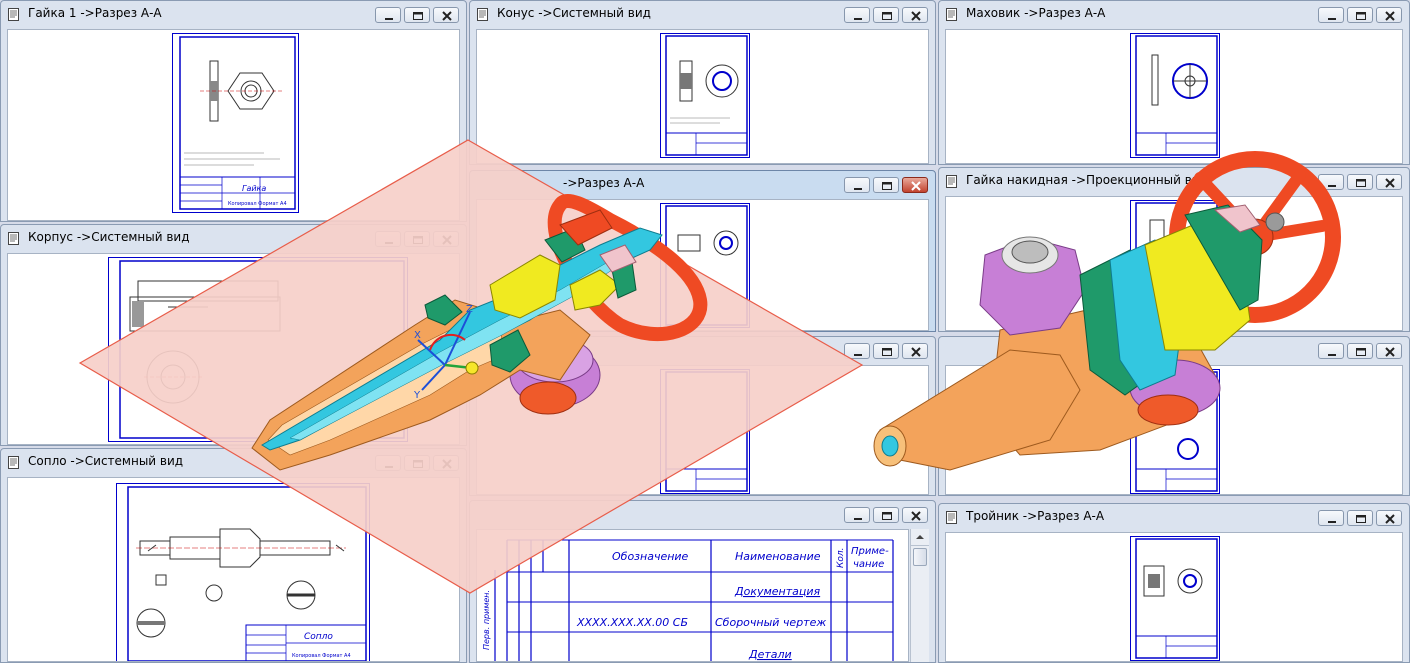  What do you see at coordinates (417, 335) in the screenshot?
I see `svg-text: X` at bounding box center [417, 335].